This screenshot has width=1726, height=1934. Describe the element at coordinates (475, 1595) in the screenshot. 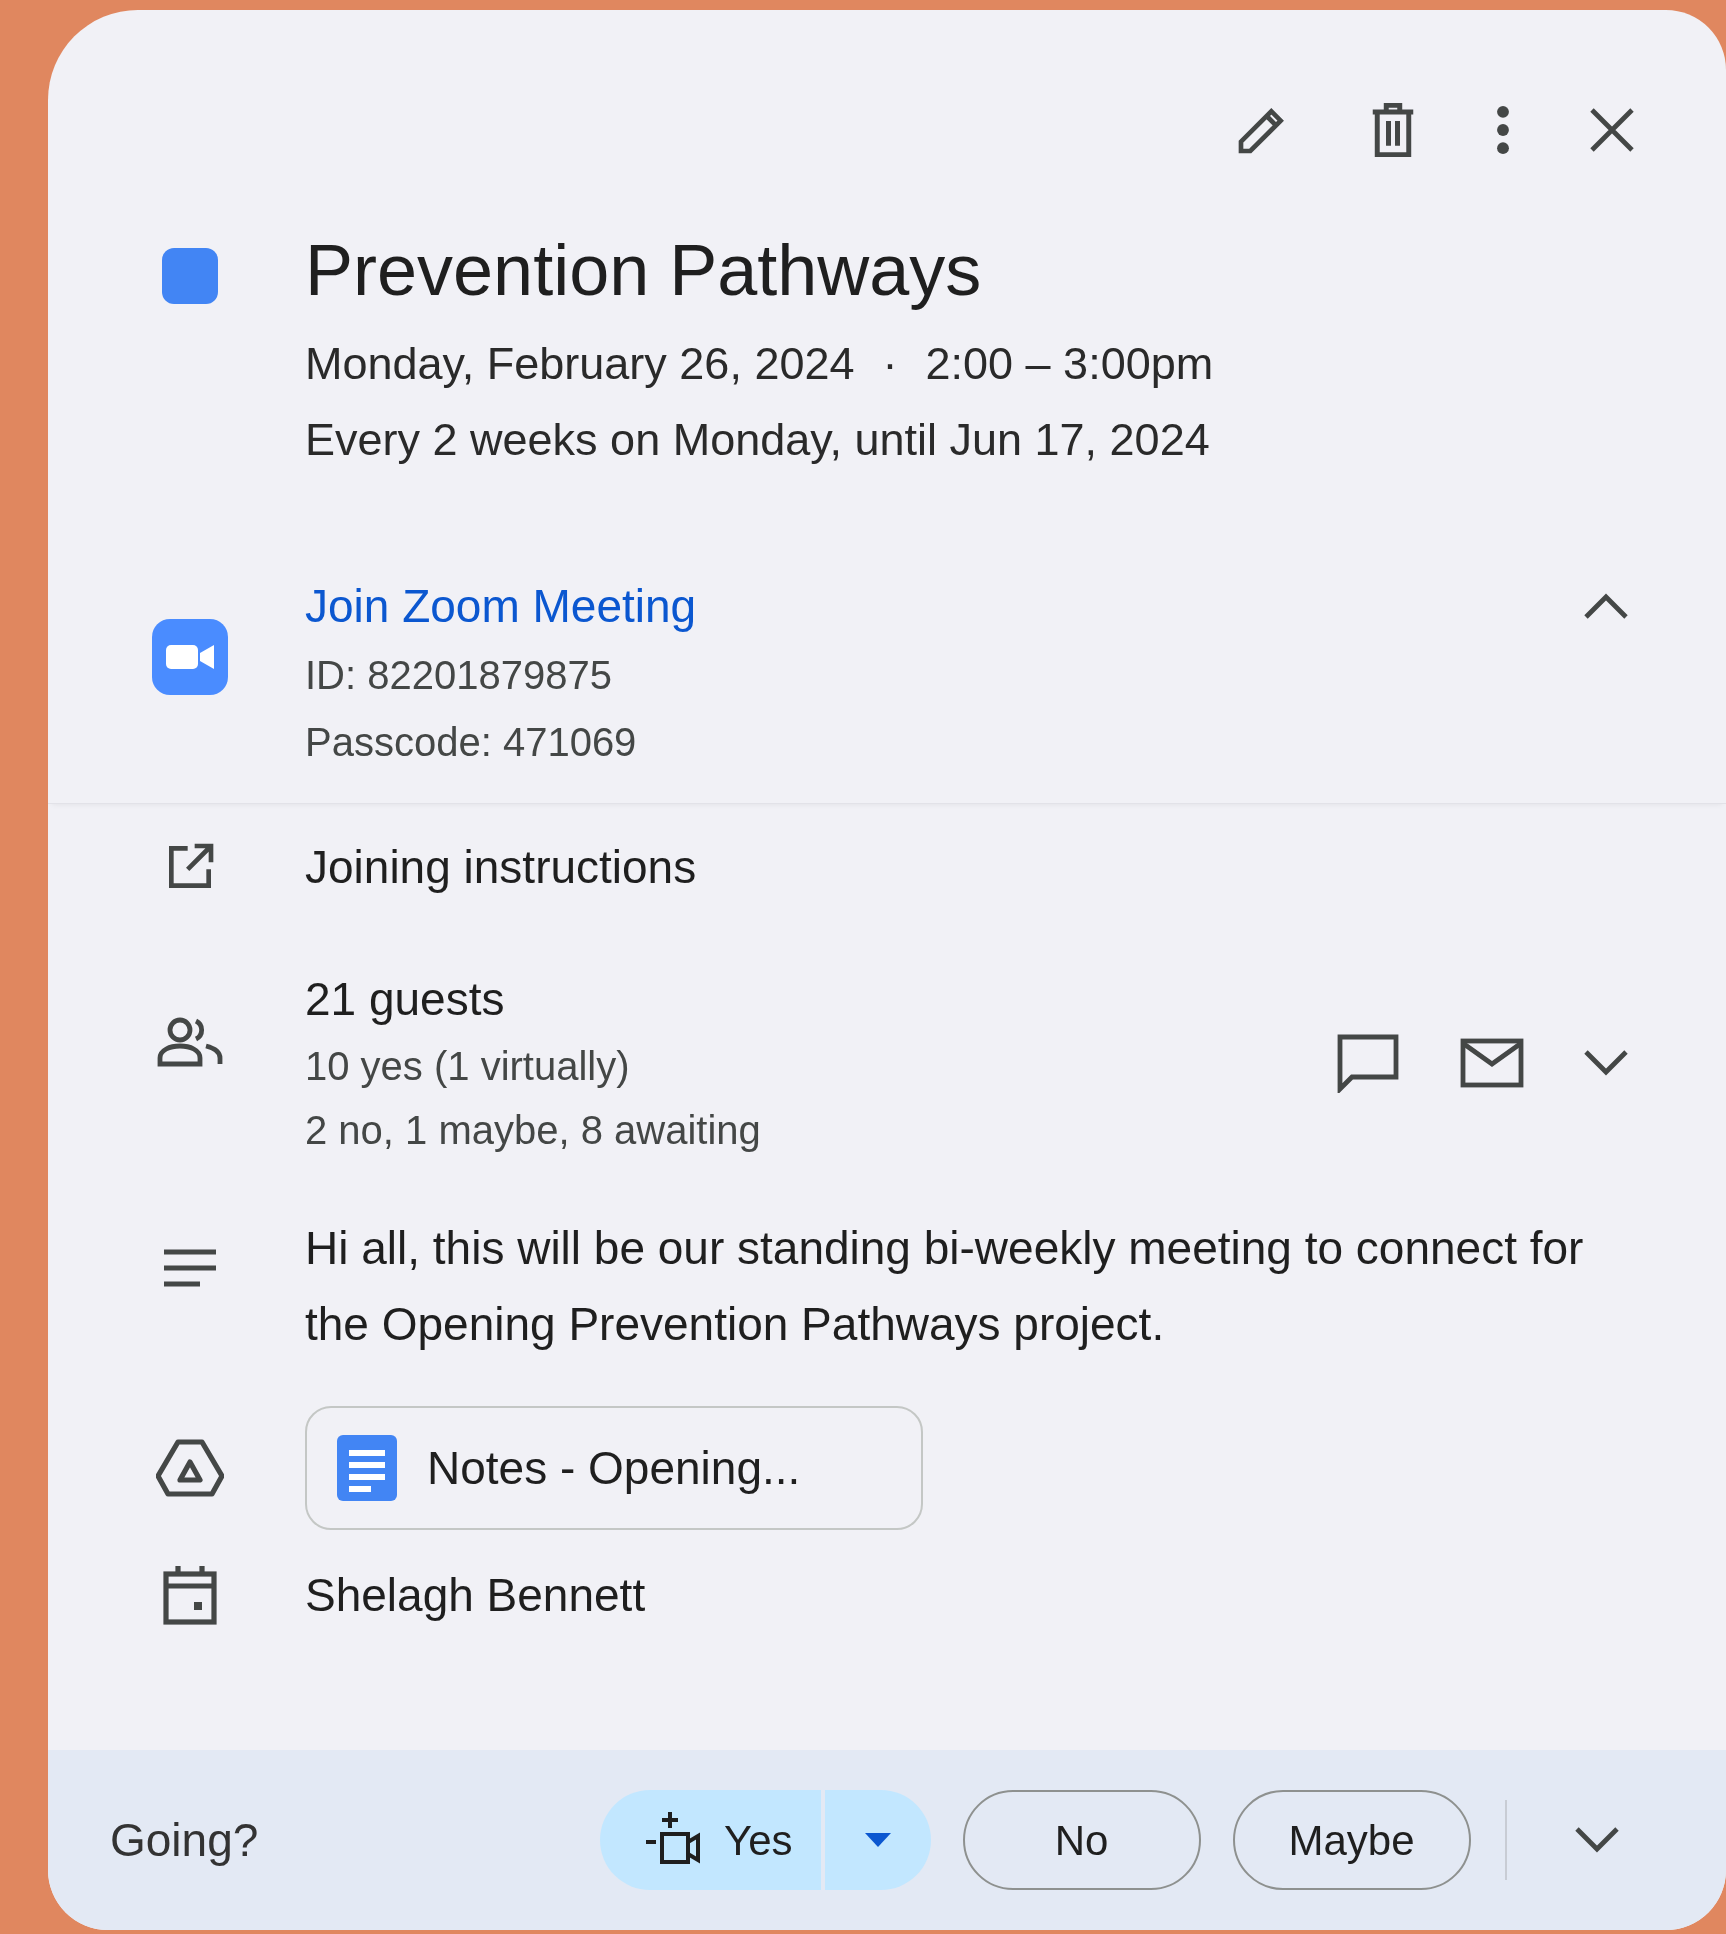

I see `organizer-name: Shelagh Bennett` at that location.